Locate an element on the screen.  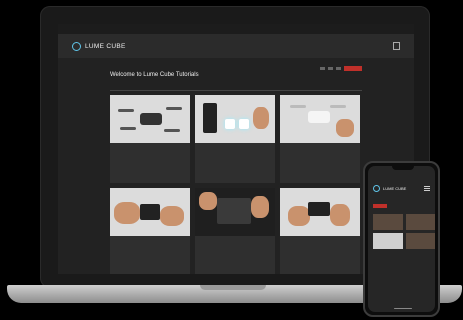
home-indicator is located at coordinates (403, 308).